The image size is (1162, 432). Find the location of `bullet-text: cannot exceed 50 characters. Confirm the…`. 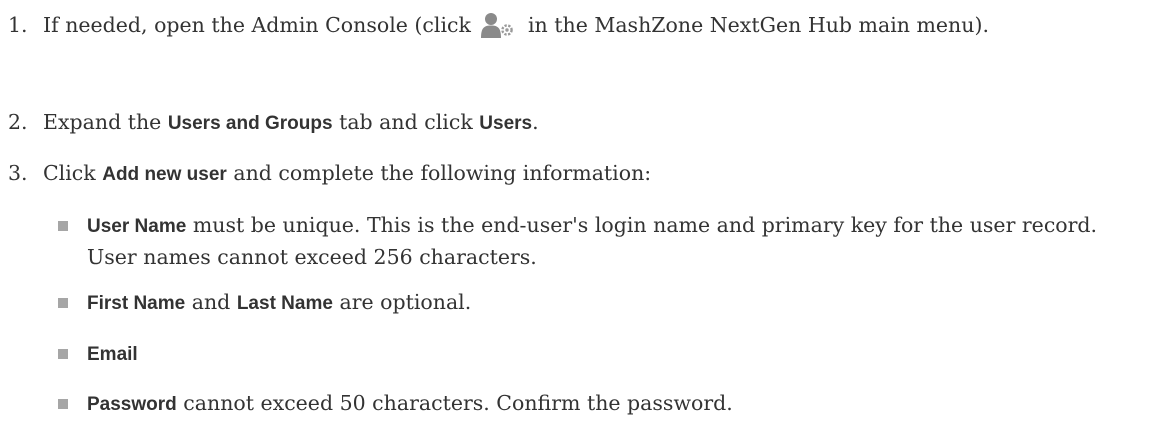

bullet-text: cannot exceed 50 characters. Confirm the… is located at coordinates (458, 403).